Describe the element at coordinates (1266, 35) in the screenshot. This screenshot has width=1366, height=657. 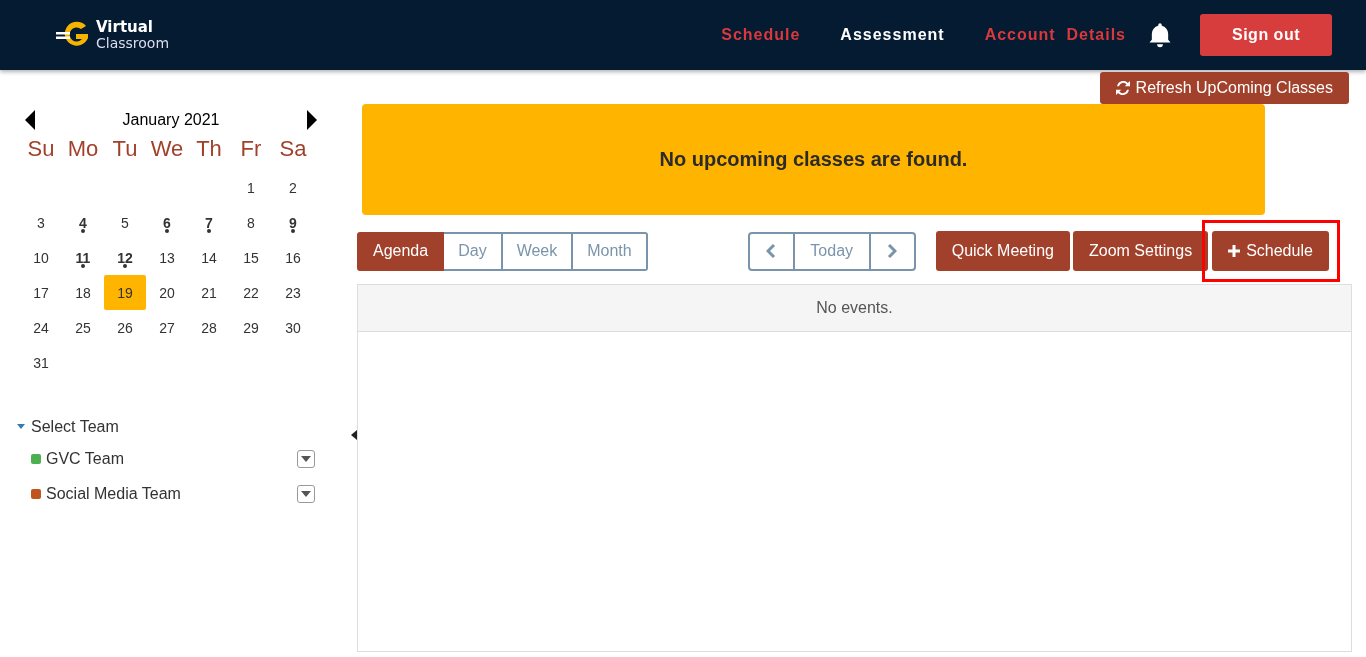
I see `sign-out-button: Sign out` at that location.